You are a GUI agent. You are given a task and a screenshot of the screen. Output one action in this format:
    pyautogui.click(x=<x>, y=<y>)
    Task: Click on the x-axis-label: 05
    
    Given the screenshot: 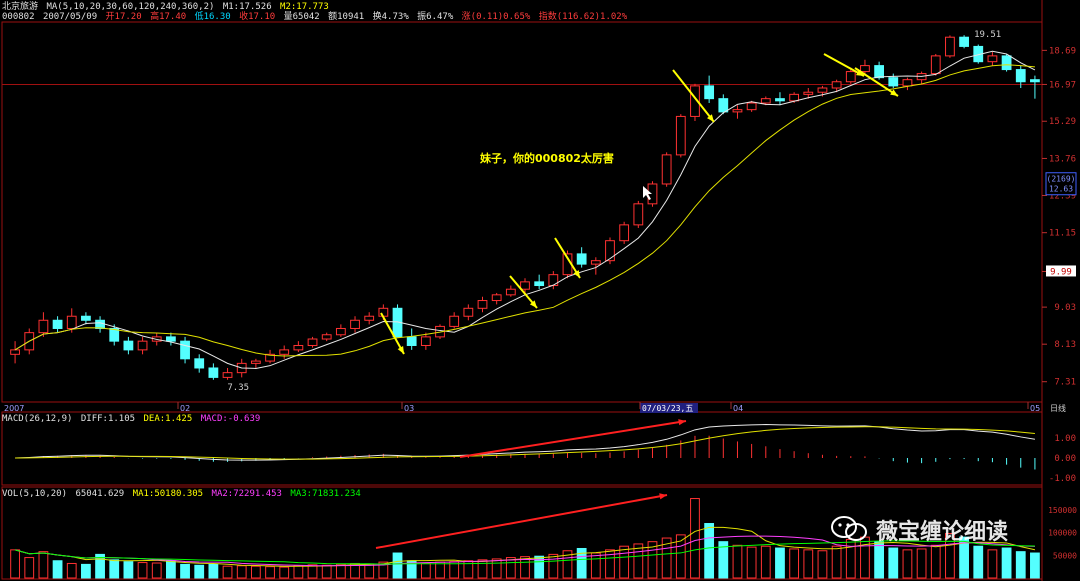 What is the action you would take?
    pyautogui.click(x=1035, y=408)
    